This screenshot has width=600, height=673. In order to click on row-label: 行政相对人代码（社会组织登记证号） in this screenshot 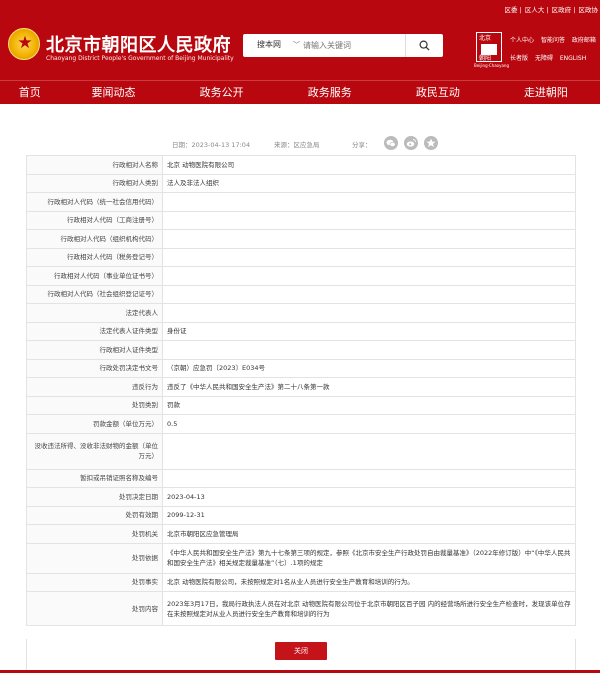, I will do `click(94, 294)`.